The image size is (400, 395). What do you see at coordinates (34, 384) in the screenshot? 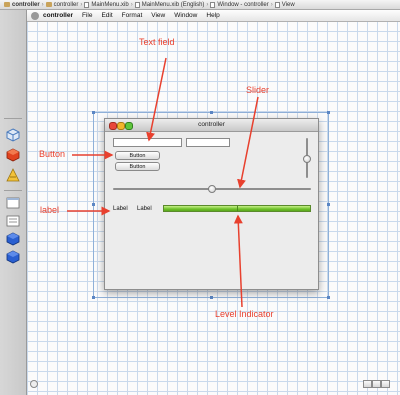
I see `document-outline-toggle` at bounding box center [34, 384].